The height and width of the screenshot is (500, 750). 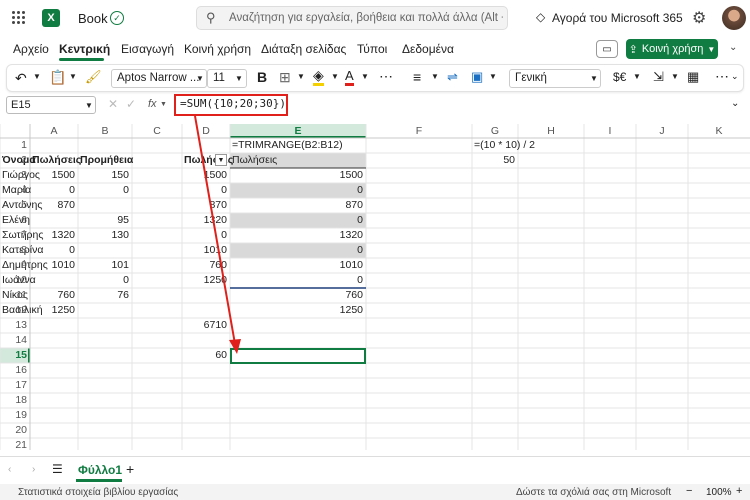 I want to click on feedback-link: Δώστε τα σχόλιά σας στη Microsoft, so click(x=593, y=492).